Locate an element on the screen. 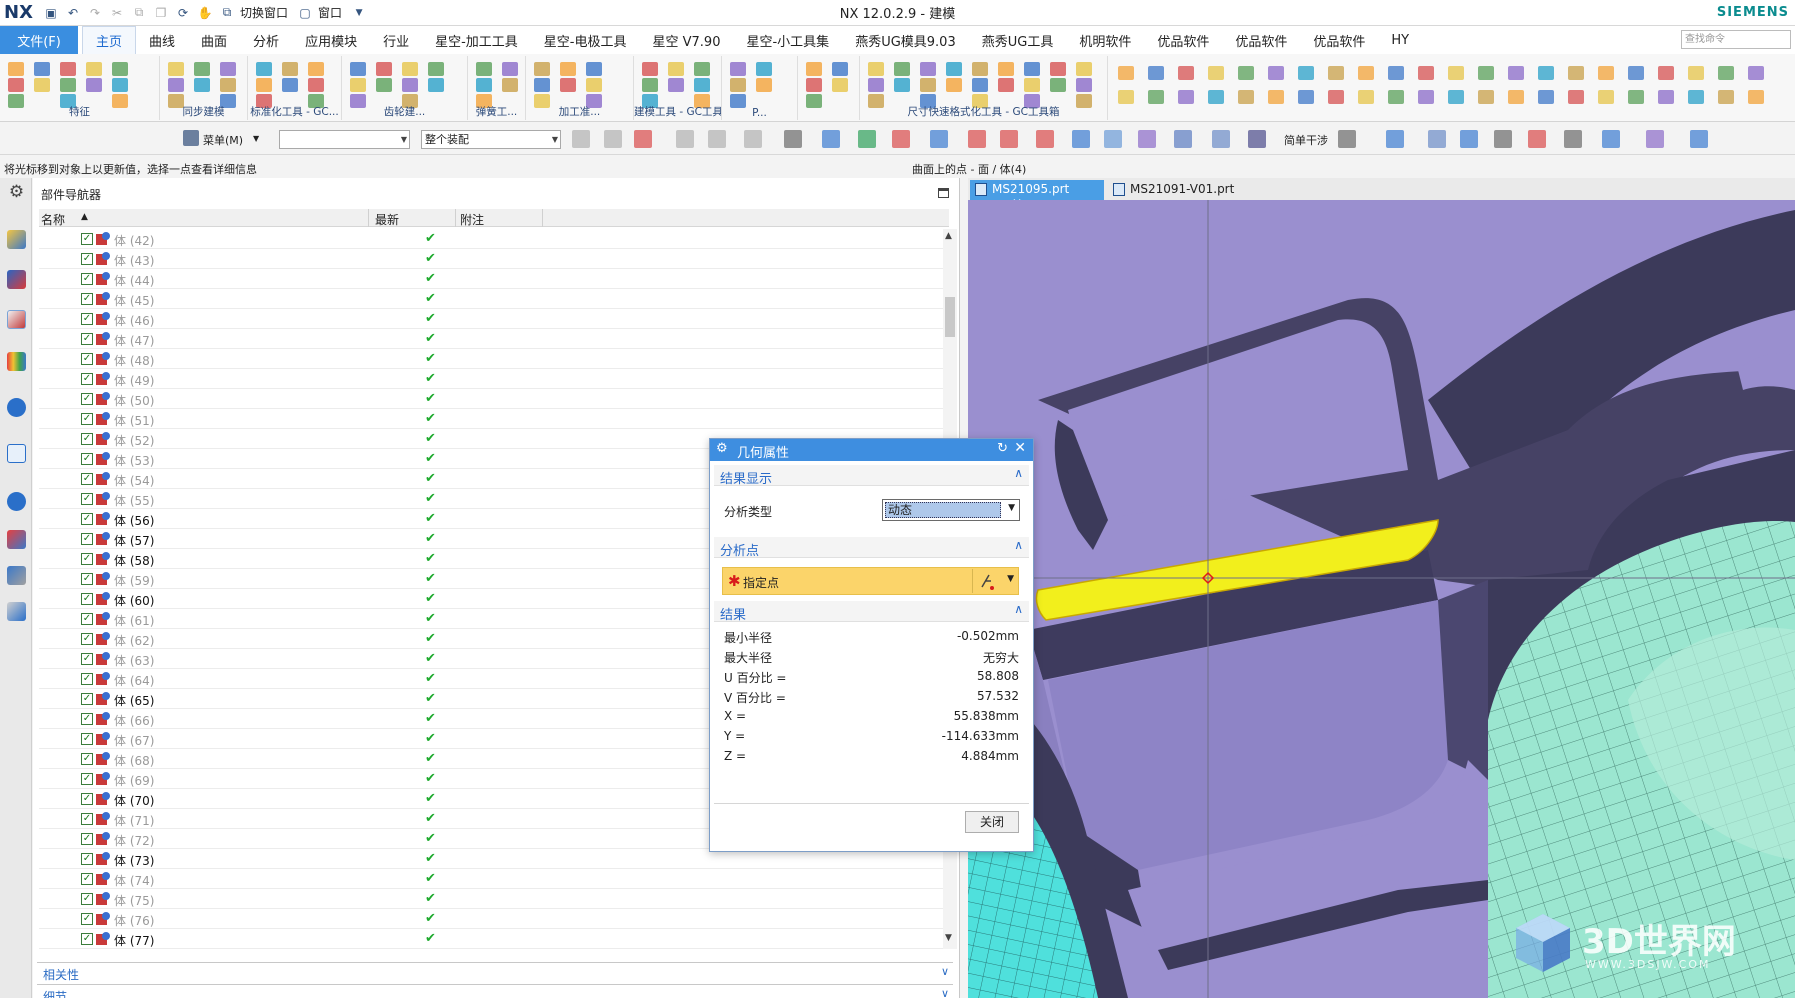 This screenshot has height=998, width=1795. undo-icon: ↶ is located at coordinates (73, 13).